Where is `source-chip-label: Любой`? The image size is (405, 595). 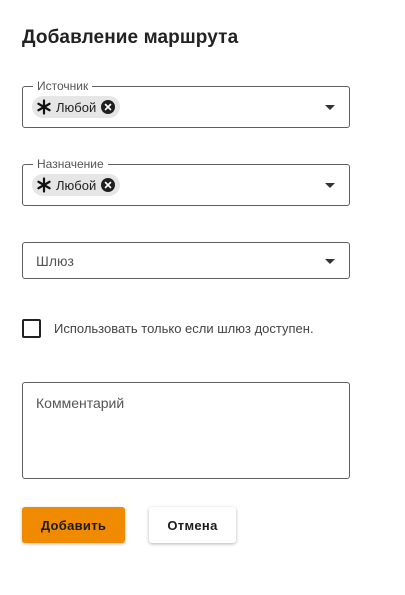 source-chip-label: Любой is located at coordinates (76, 107).